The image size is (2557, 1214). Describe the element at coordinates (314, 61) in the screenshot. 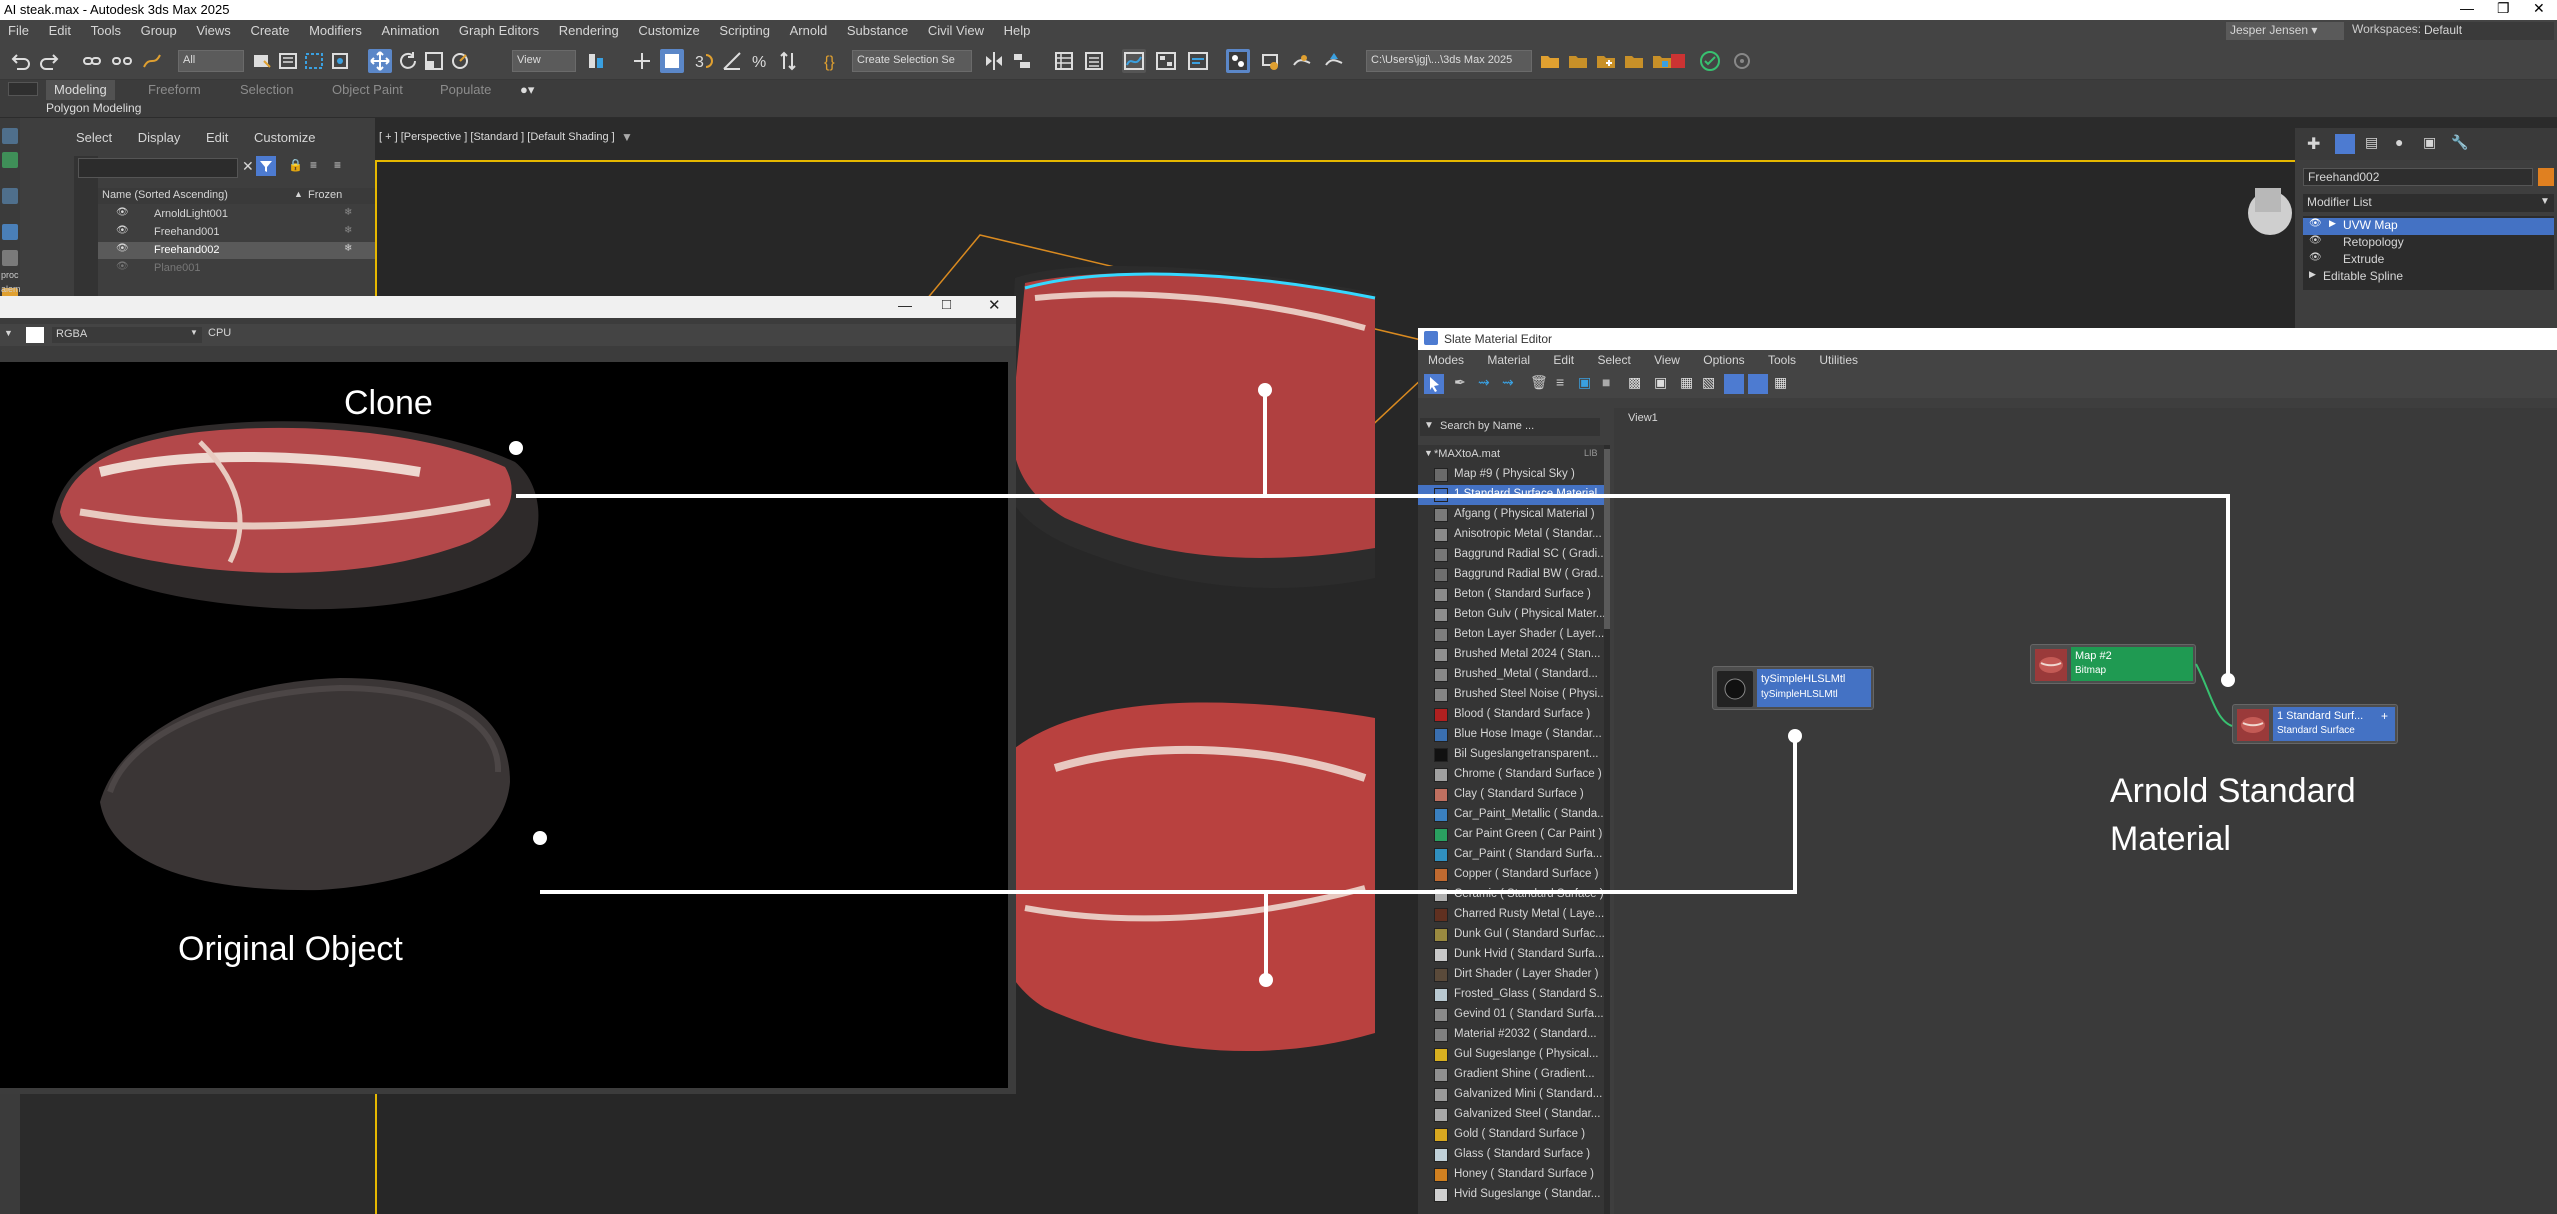

I see `rectangular-selection-icon` at that location.